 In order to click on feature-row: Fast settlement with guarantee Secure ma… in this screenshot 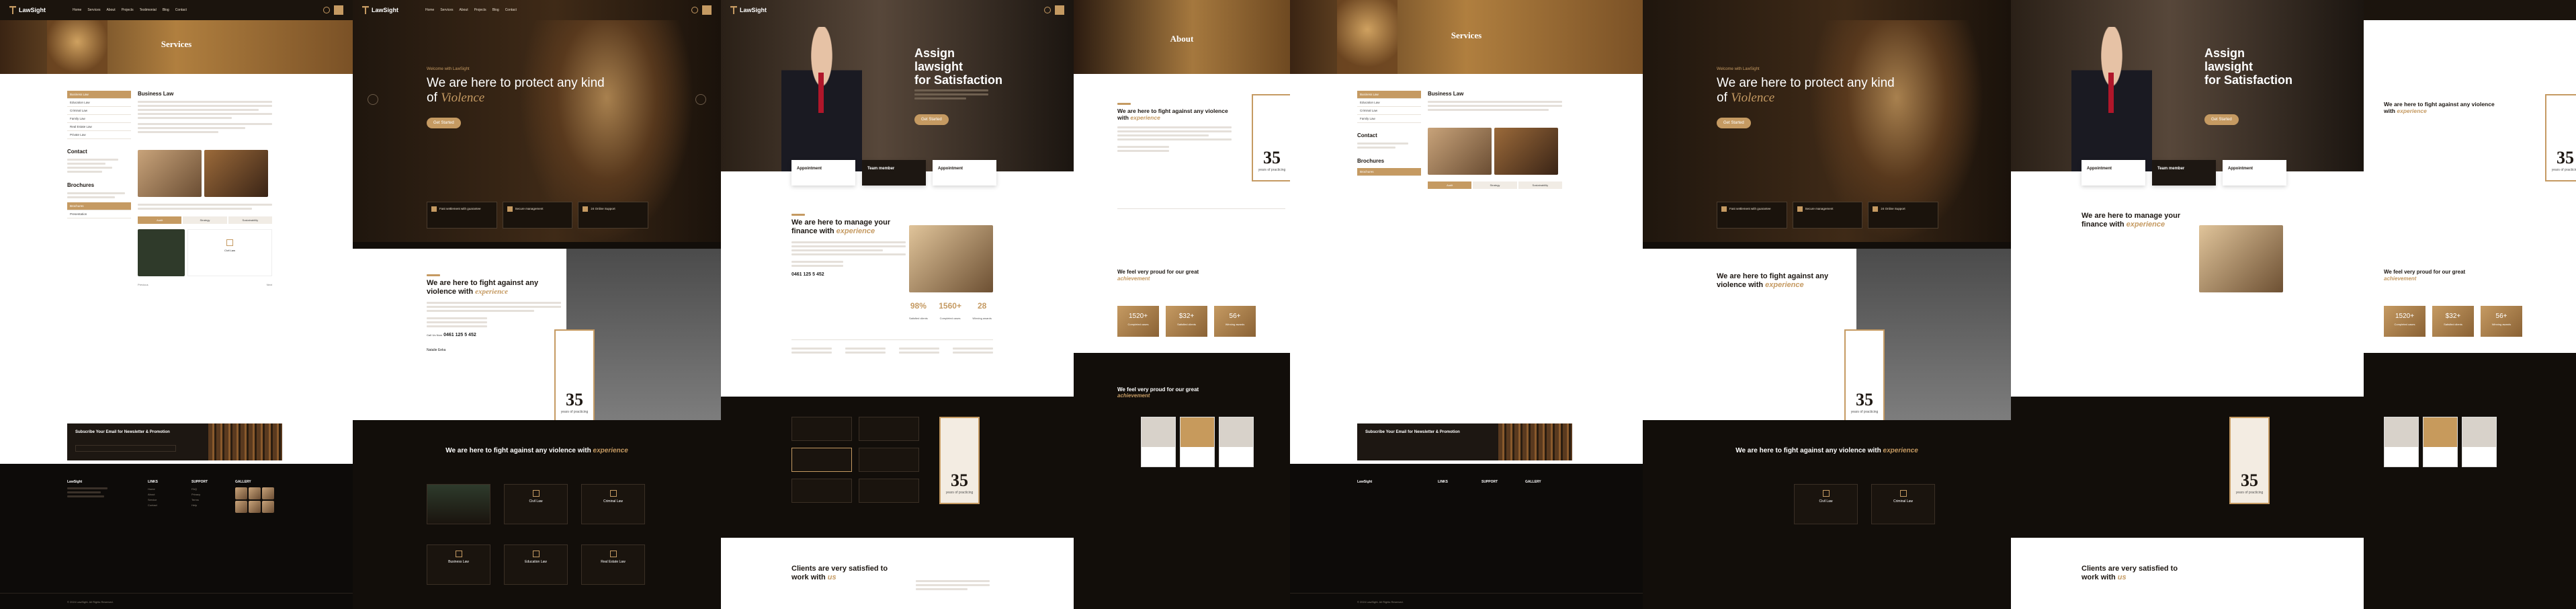, I will do `click(1828, 215)`.